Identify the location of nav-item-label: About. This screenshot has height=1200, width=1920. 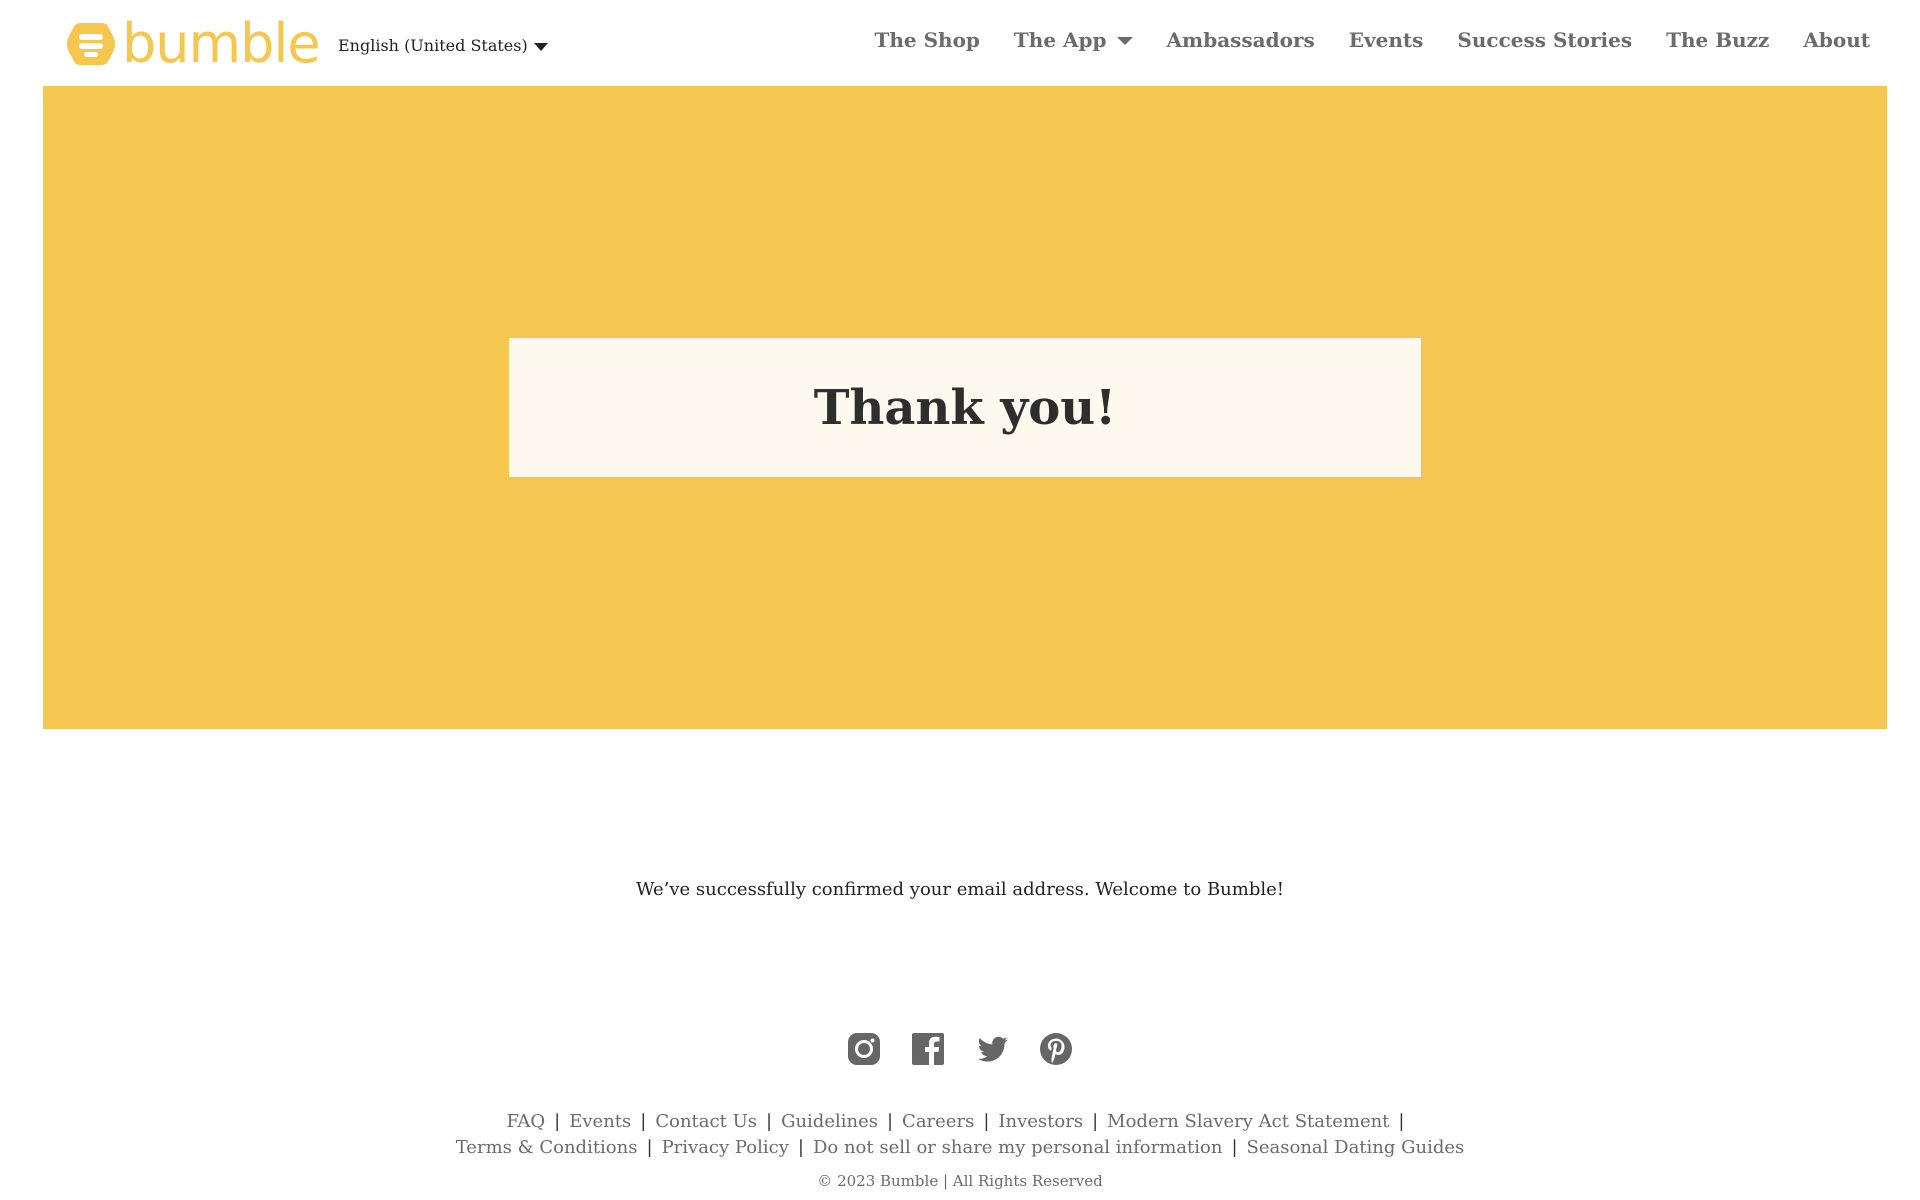
(1836, 40).